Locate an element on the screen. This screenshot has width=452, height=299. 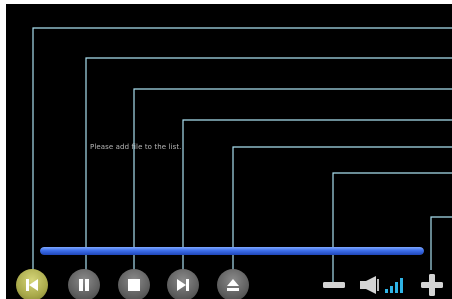
pause-icon is located at coordinates (84, 285).